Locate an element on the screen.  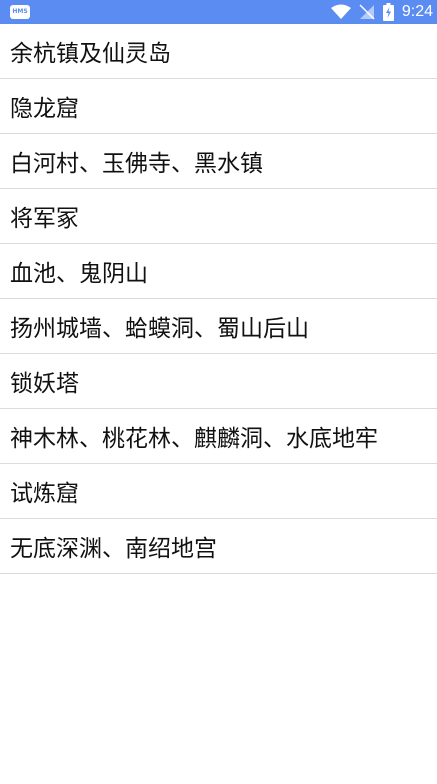
list-item: 神木林、桃花林、麒麟洞、水底地牢 is located at coordinates (218, 436).